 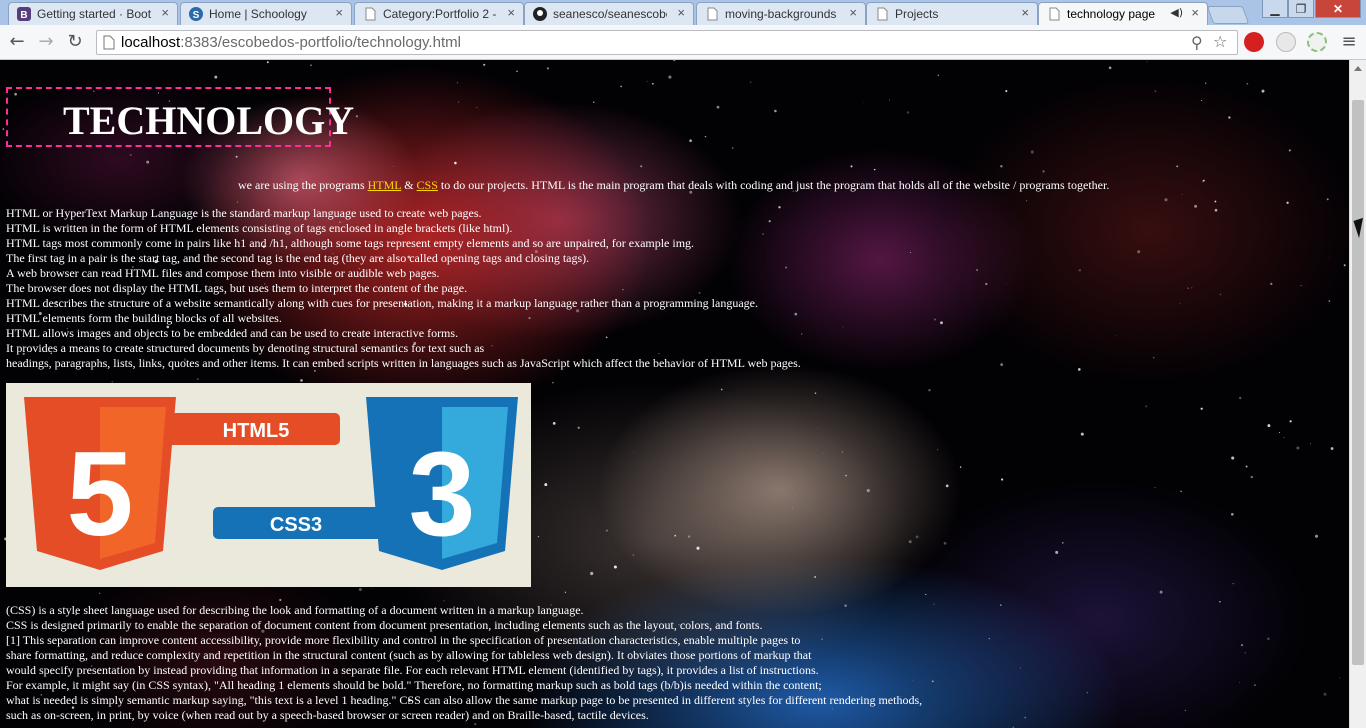 What do you see at coordinates (1301, 9) in the screenshot?
I see `maximize-button: ❐` at bounding box center [1301, 9].